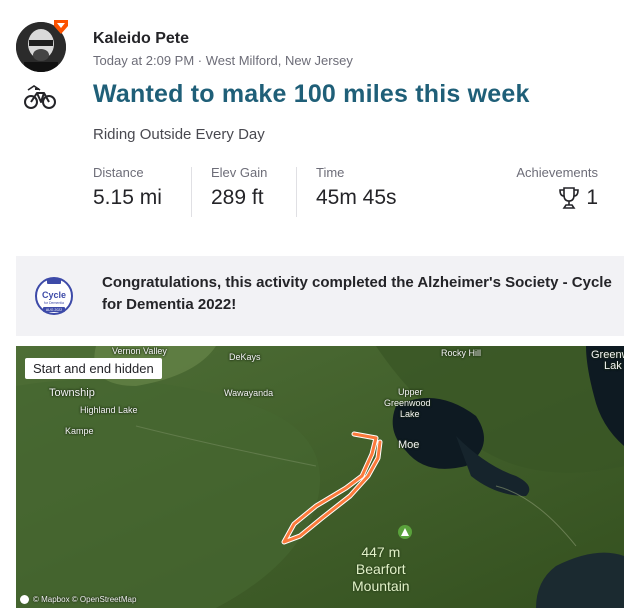  I want to click on challenge-badge-icon: Cycle for Dementia AUG 2022, so click(54, 296).